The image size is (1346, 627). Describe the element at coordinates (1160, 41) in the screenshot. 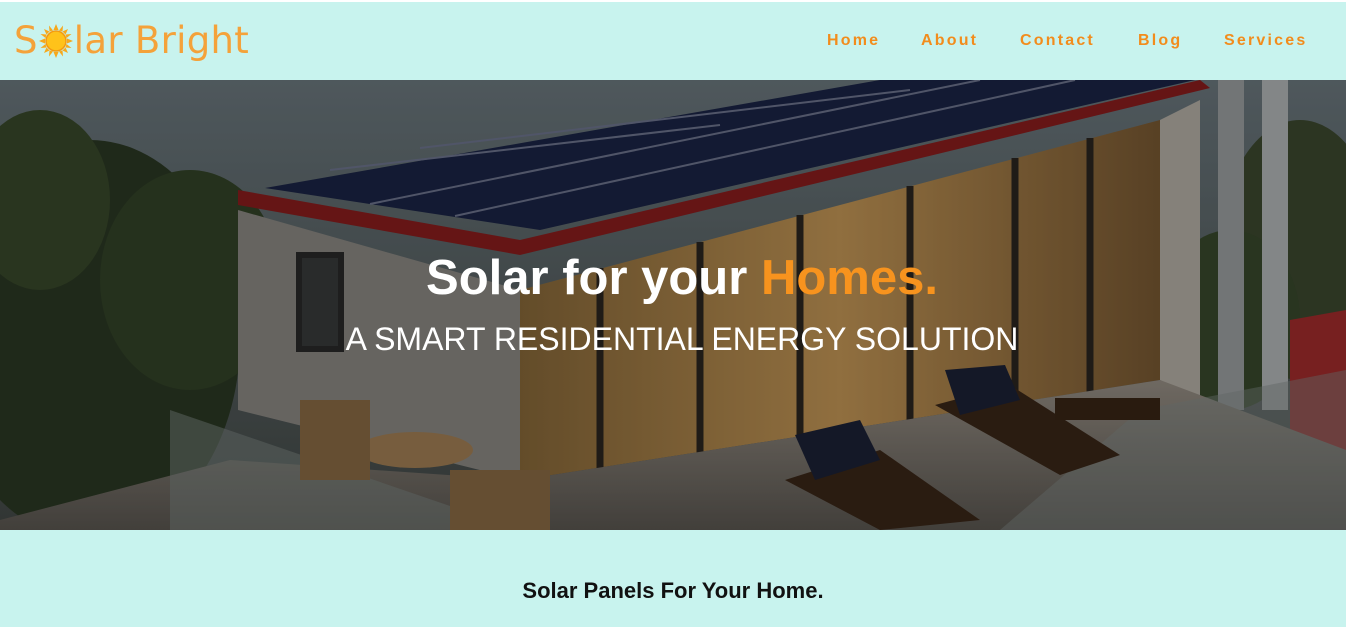

I see `nav-blog-link: Blog` at that location.